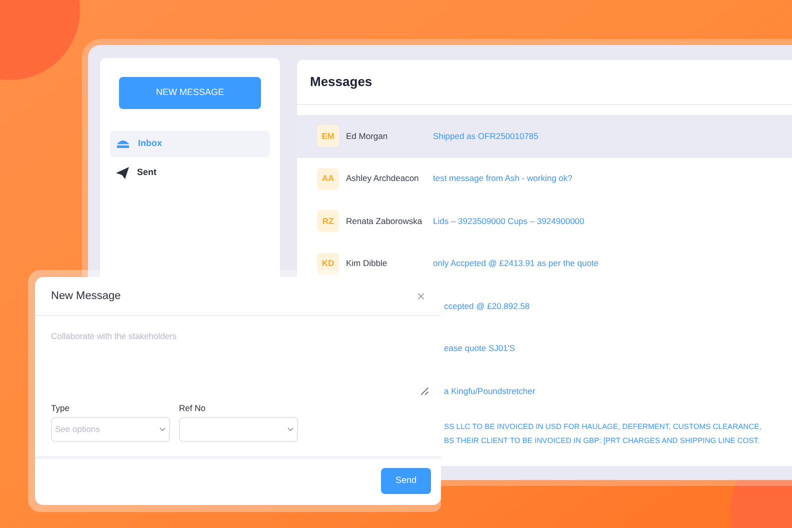  I want to click on close-button: ×, so click(420, 296).